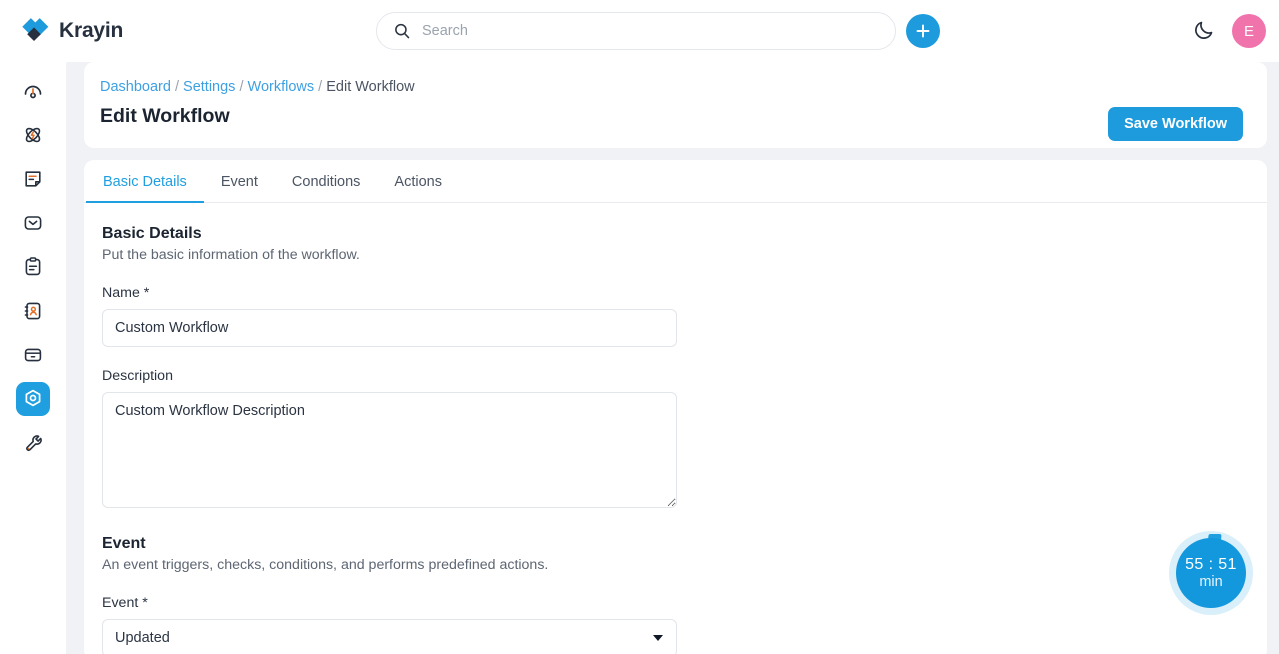 This screenshot has height=654, width=1279. Describe the element at coordinates (209, 87) in the screenshot. I see `breadcrumb-link-settings: Settings` at that location.